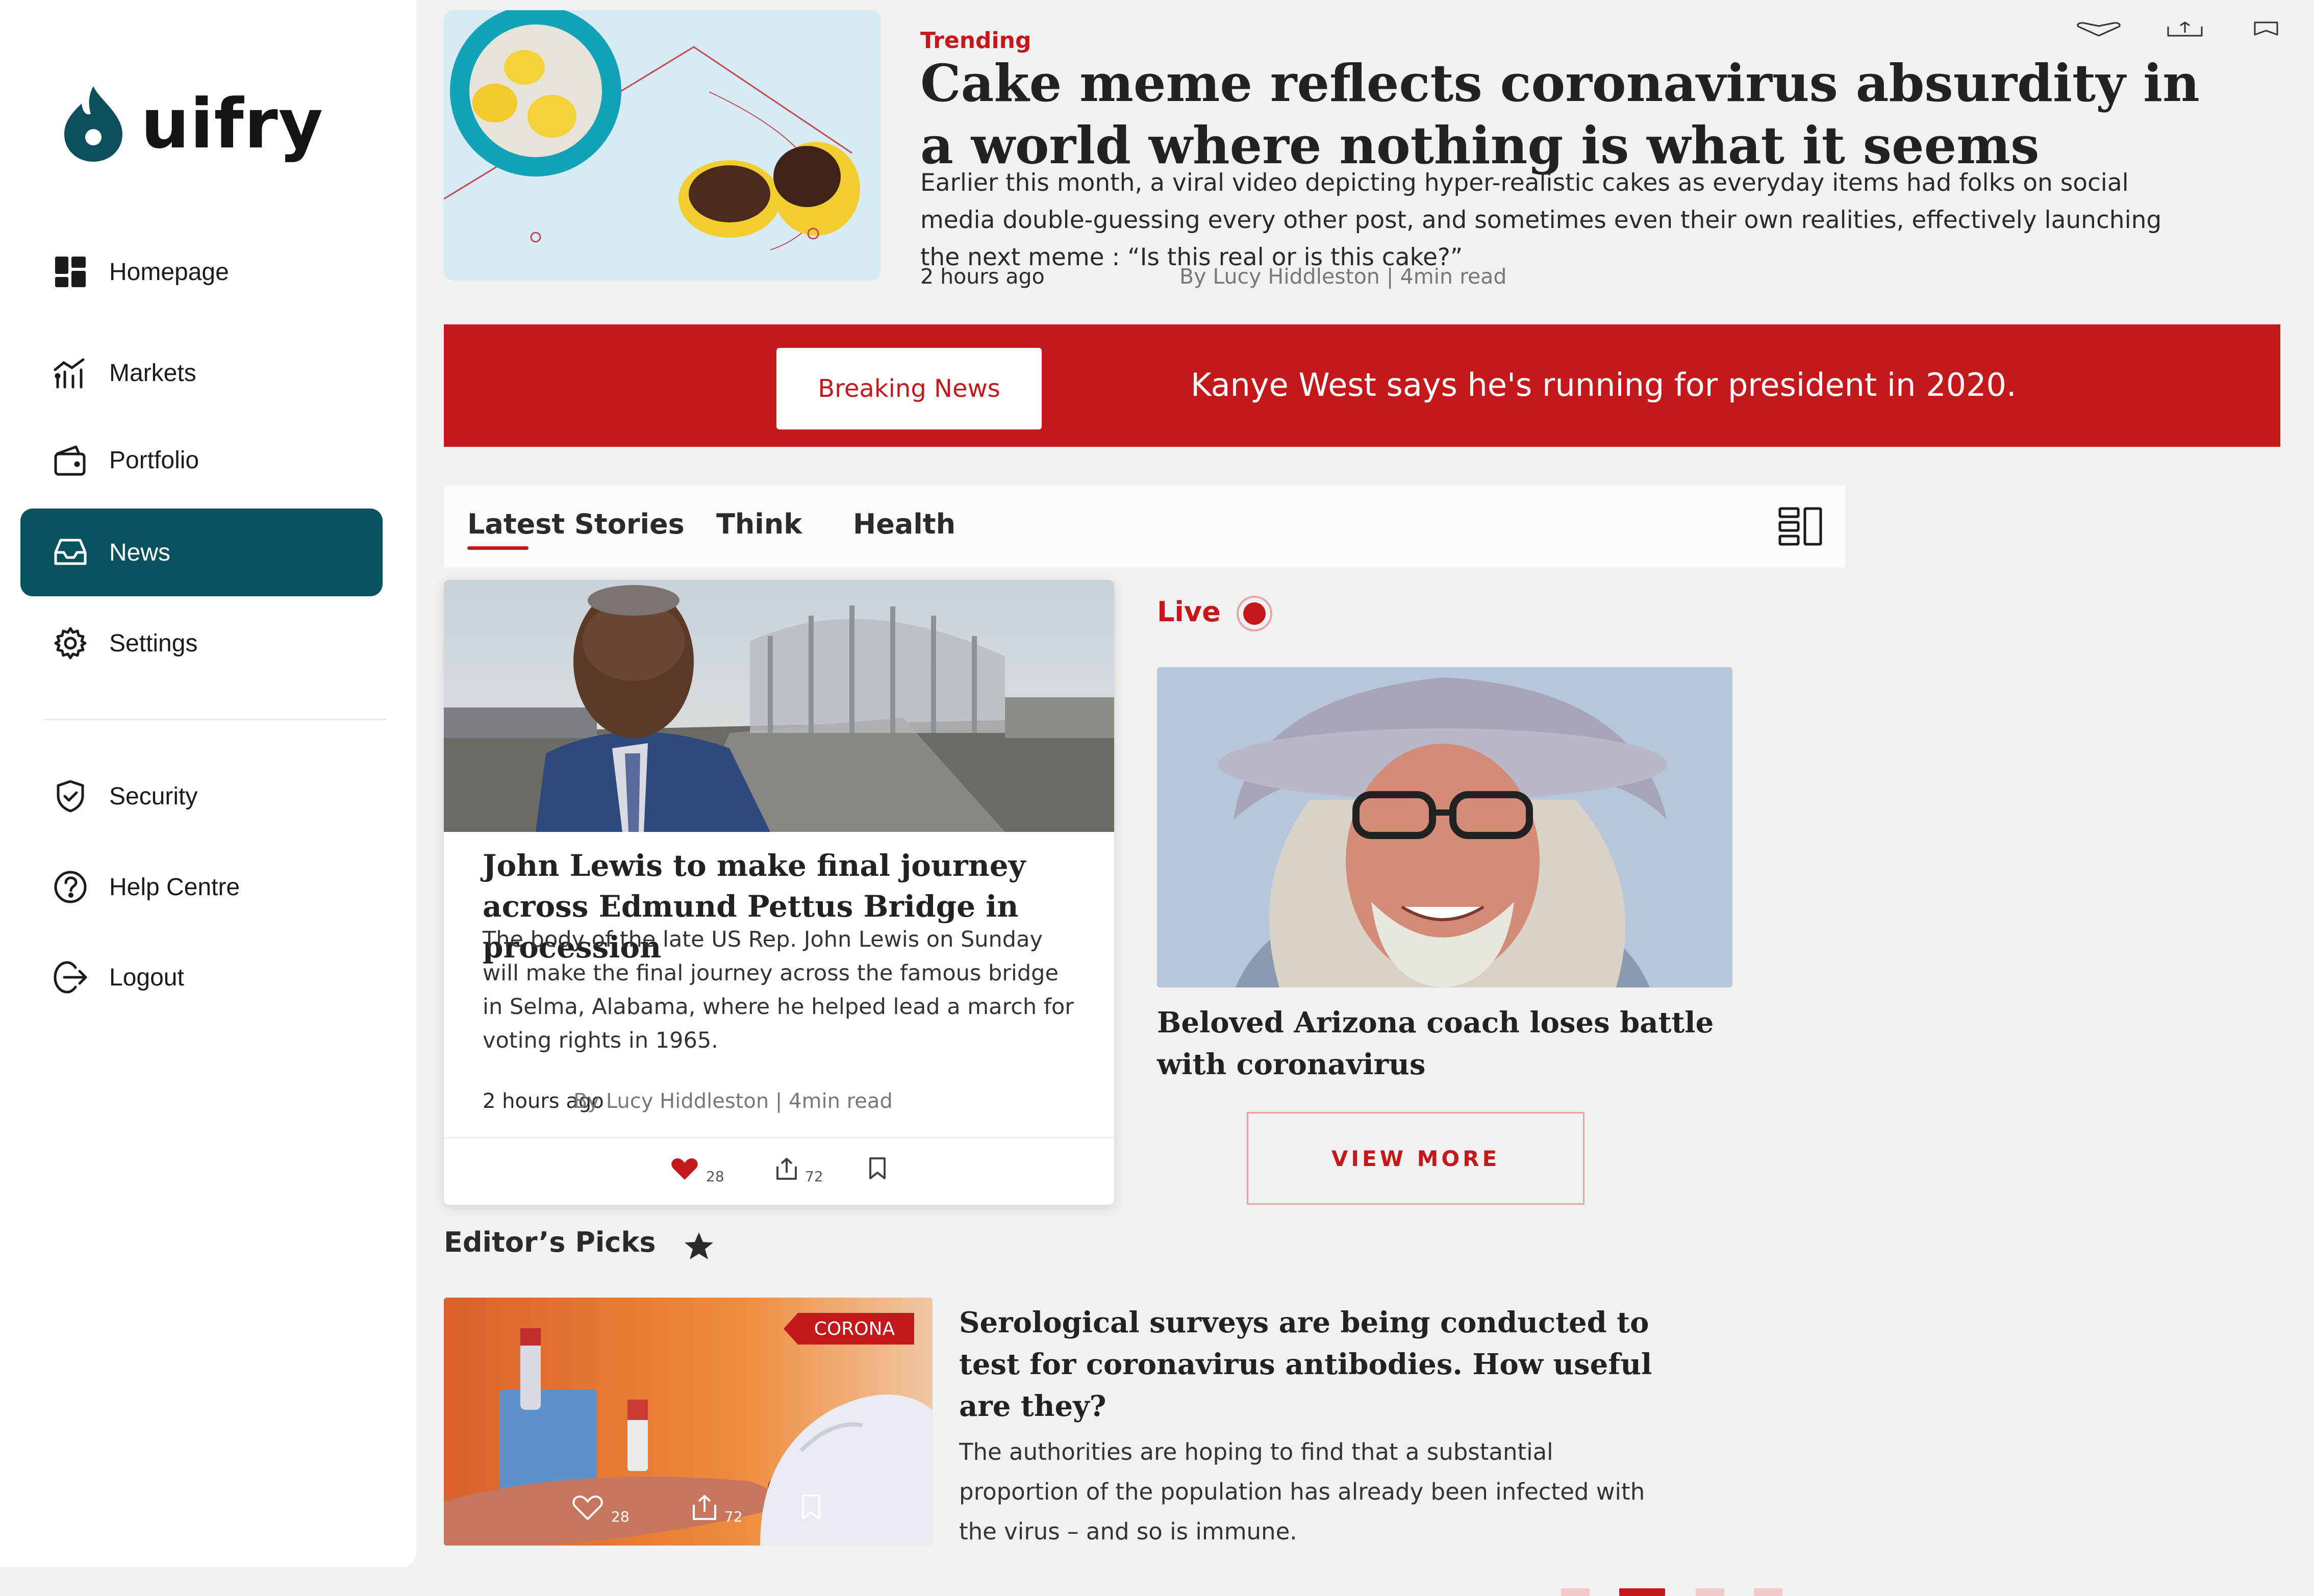 Image resolution: width=2314 pixels, height=1596 pixels. Describe the element at coordinates (70, 552) in the screenshot. I see `inbox-tray-icon` at that location.